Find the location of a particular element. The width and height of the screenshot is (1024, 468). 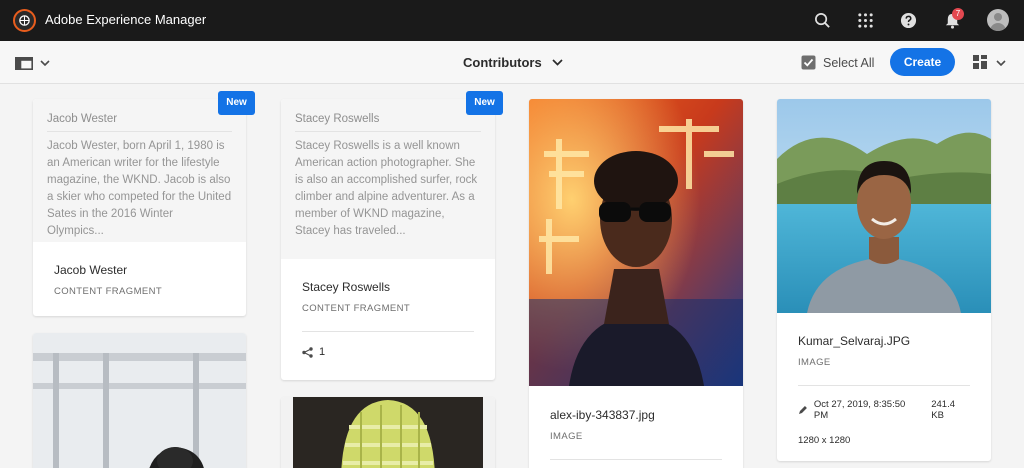

app-title: Adobe Experience Manager is located at coordinates (125, 19).